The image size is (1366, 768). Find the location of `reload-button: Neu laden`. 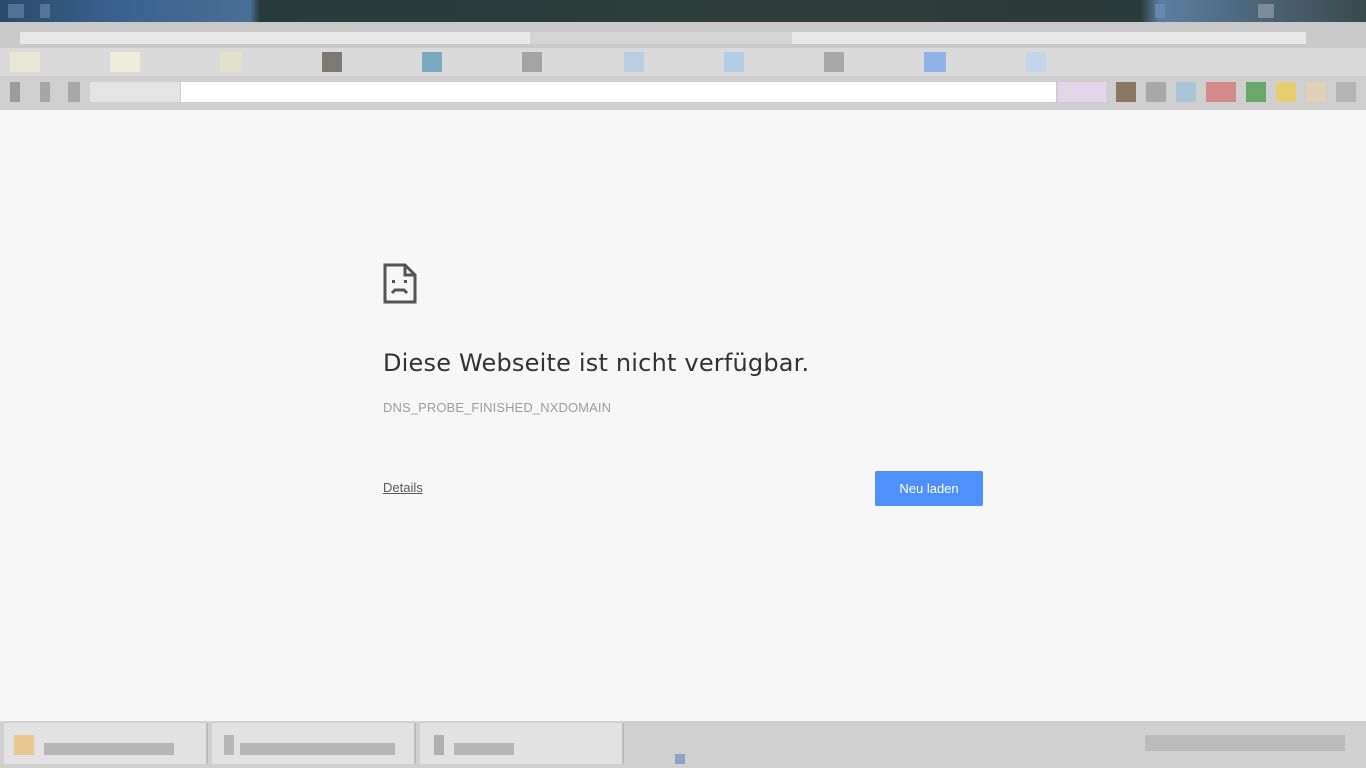

reload-button: Neu laden is located at coordinates (929, 488).